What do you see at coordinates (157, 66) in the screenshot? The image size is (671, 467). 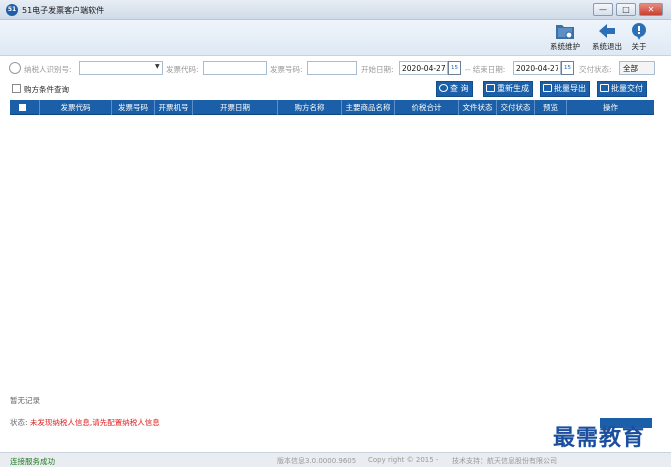 I see `chevron-down-icon: ▼` at bounding box center [157, 66].